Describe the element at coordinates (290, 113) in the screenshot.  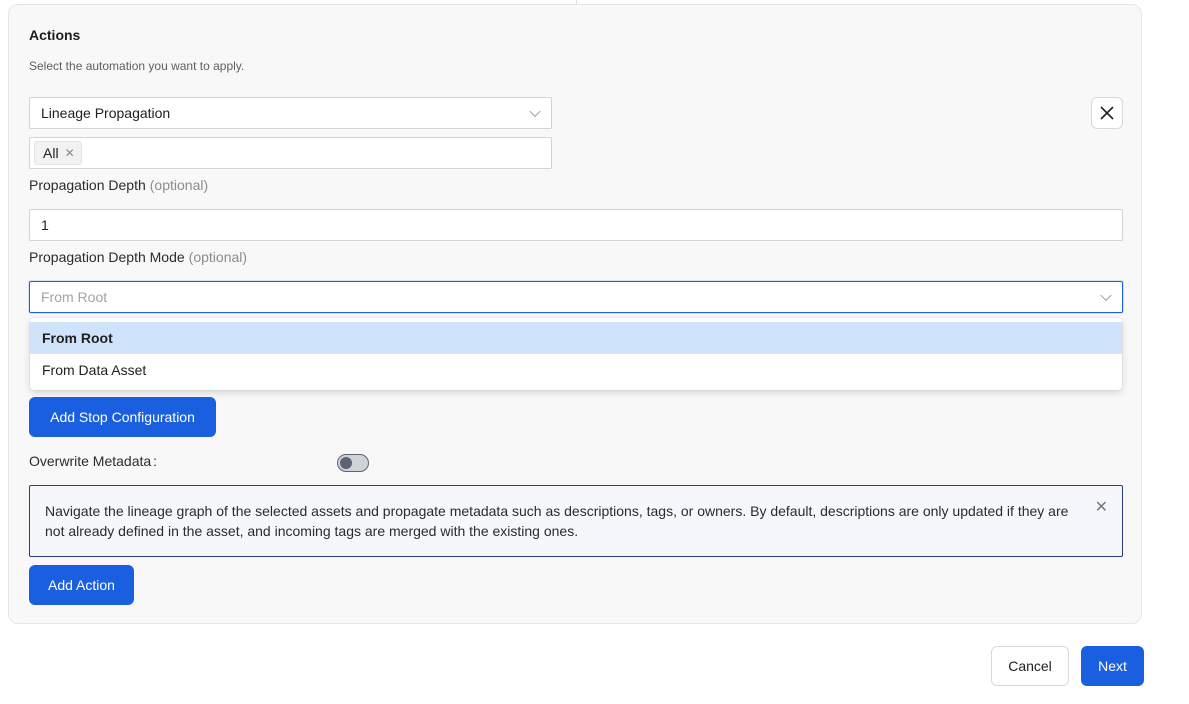
I see `action-type-select: Lineage Propagation` at that location.